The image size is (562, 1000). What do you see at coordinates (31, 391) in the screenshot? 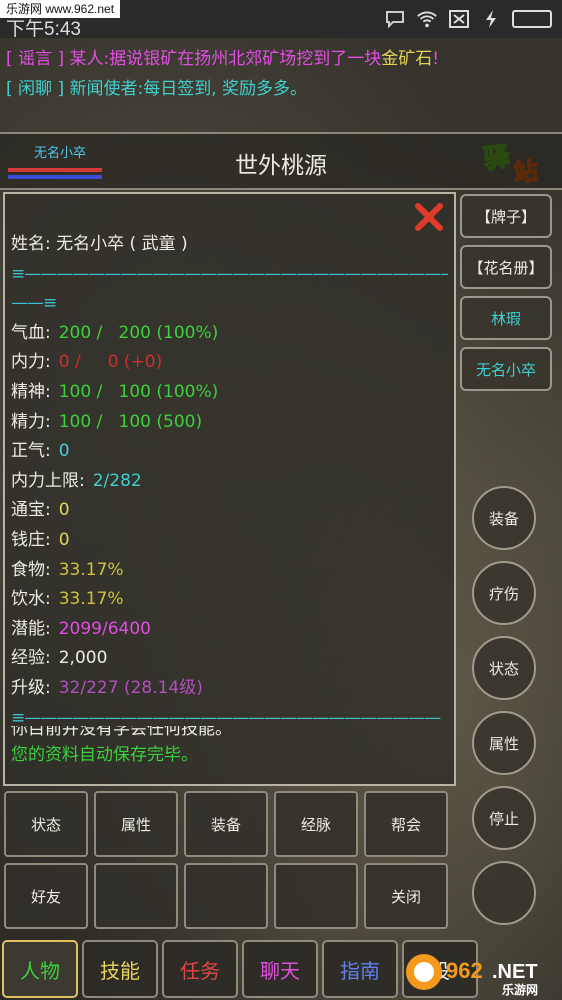
I see `stat-label: 精神:` at bounding box center [31, 391].